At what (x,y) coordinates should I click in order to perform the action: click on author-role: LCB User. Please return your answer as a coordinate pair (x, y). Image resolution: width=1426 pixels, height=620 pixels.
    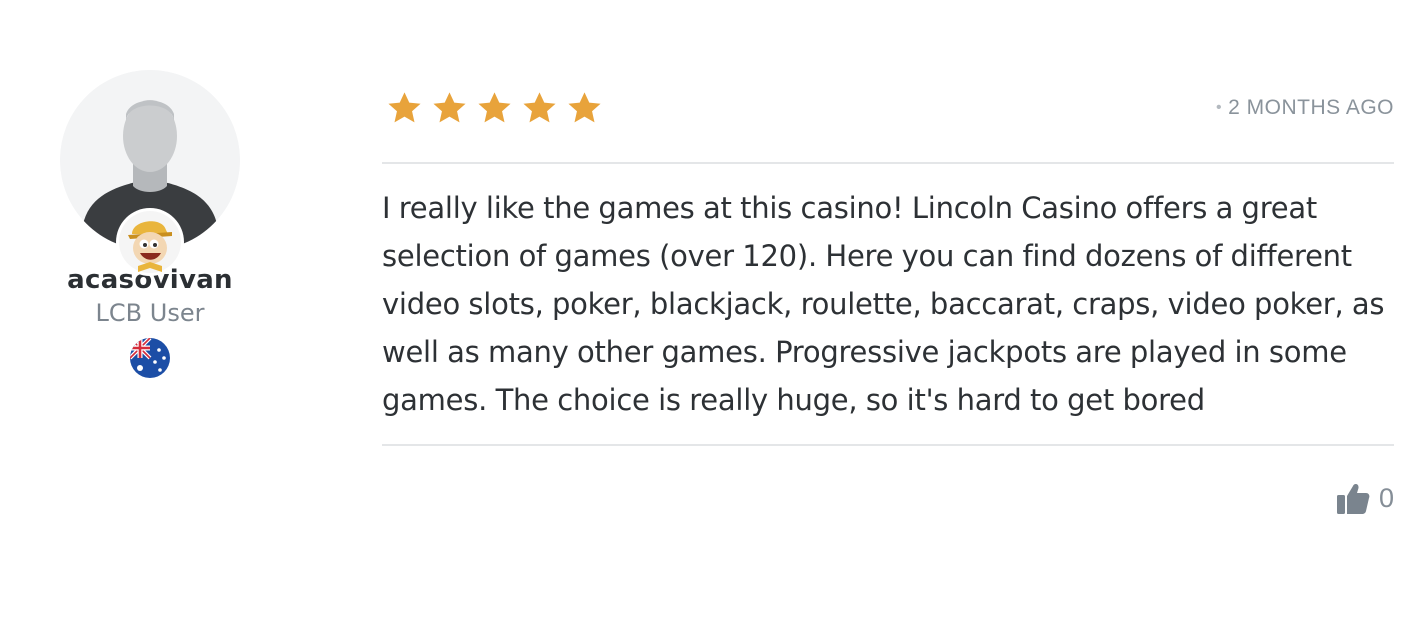
    Looking at the image, I should click on (150, 313).